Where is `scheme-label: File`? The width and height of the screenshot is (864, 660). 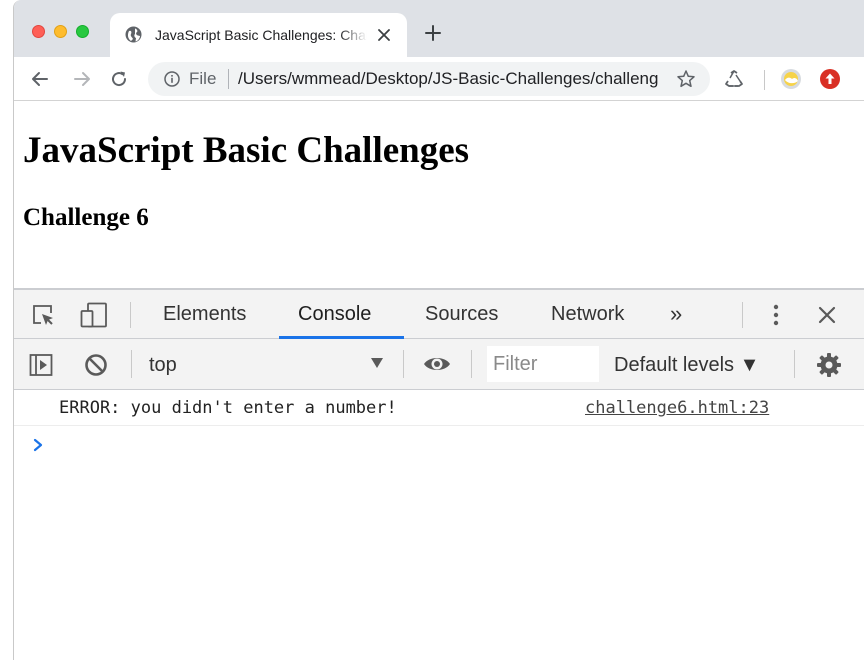
scheme-label: File is located at coordinates (203, 78).